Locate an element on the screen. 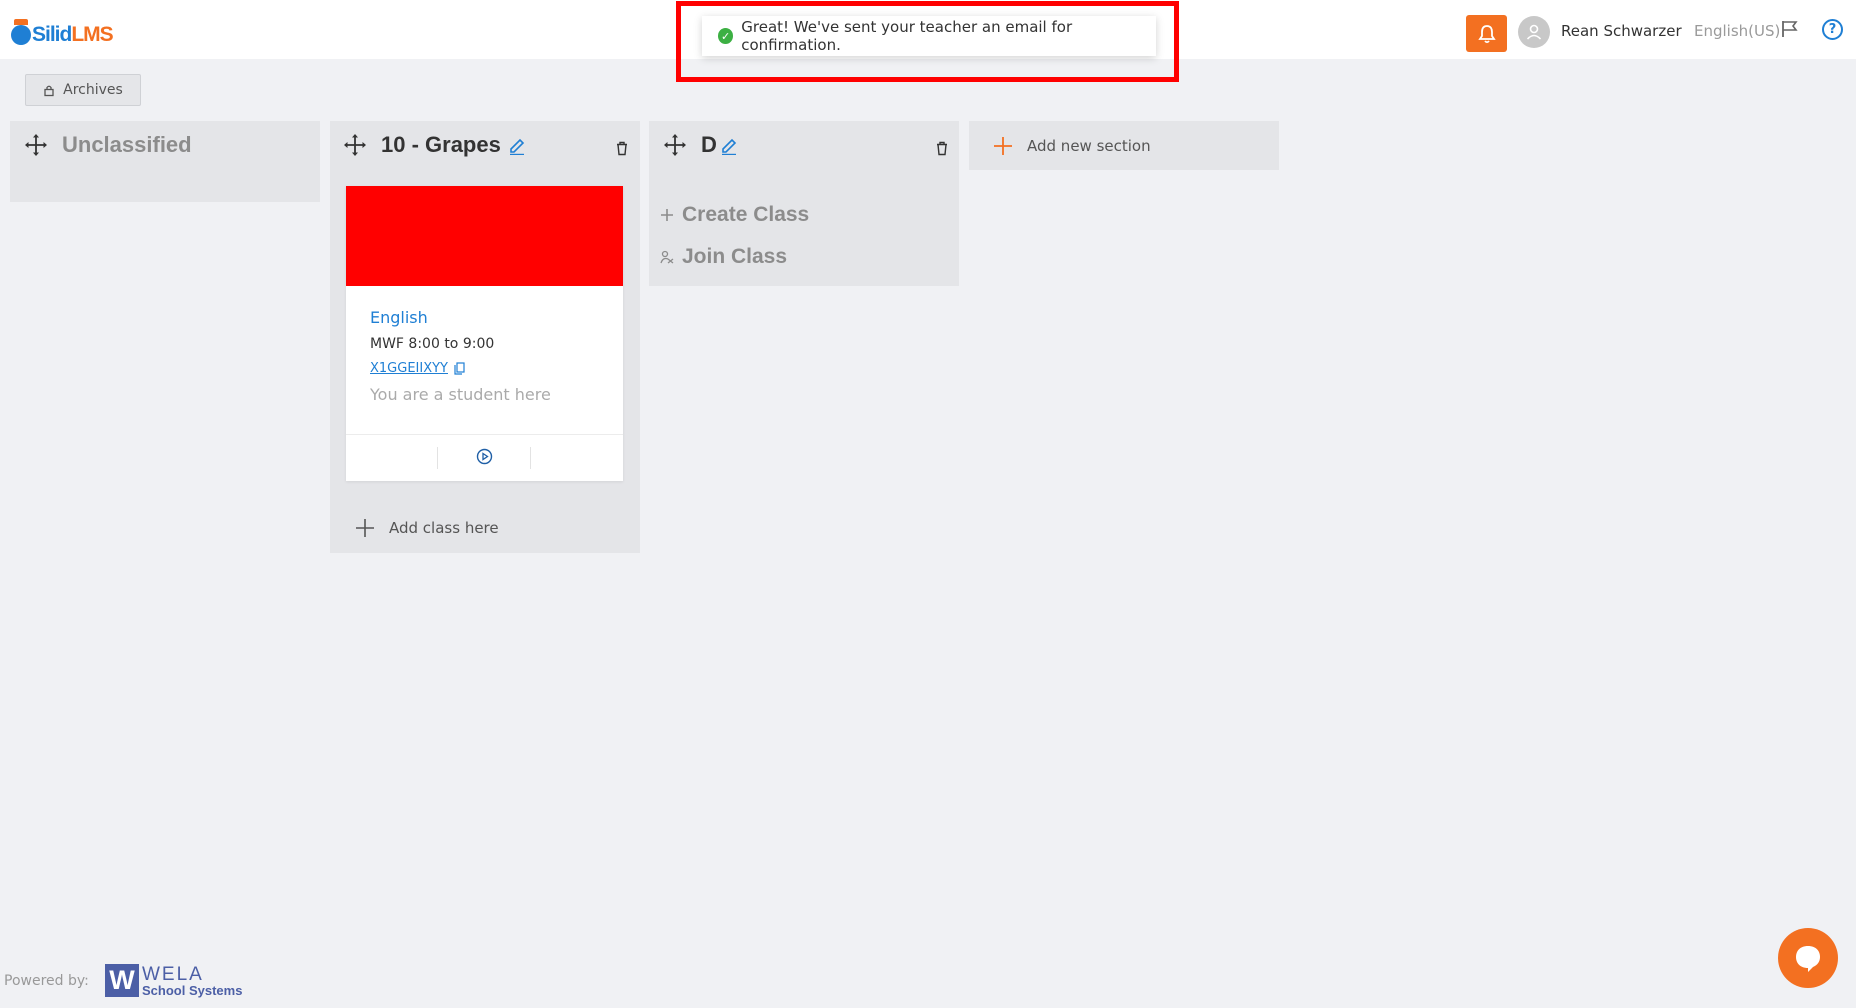  logo-text-silid: Silid is located at coordinates (52, 34).